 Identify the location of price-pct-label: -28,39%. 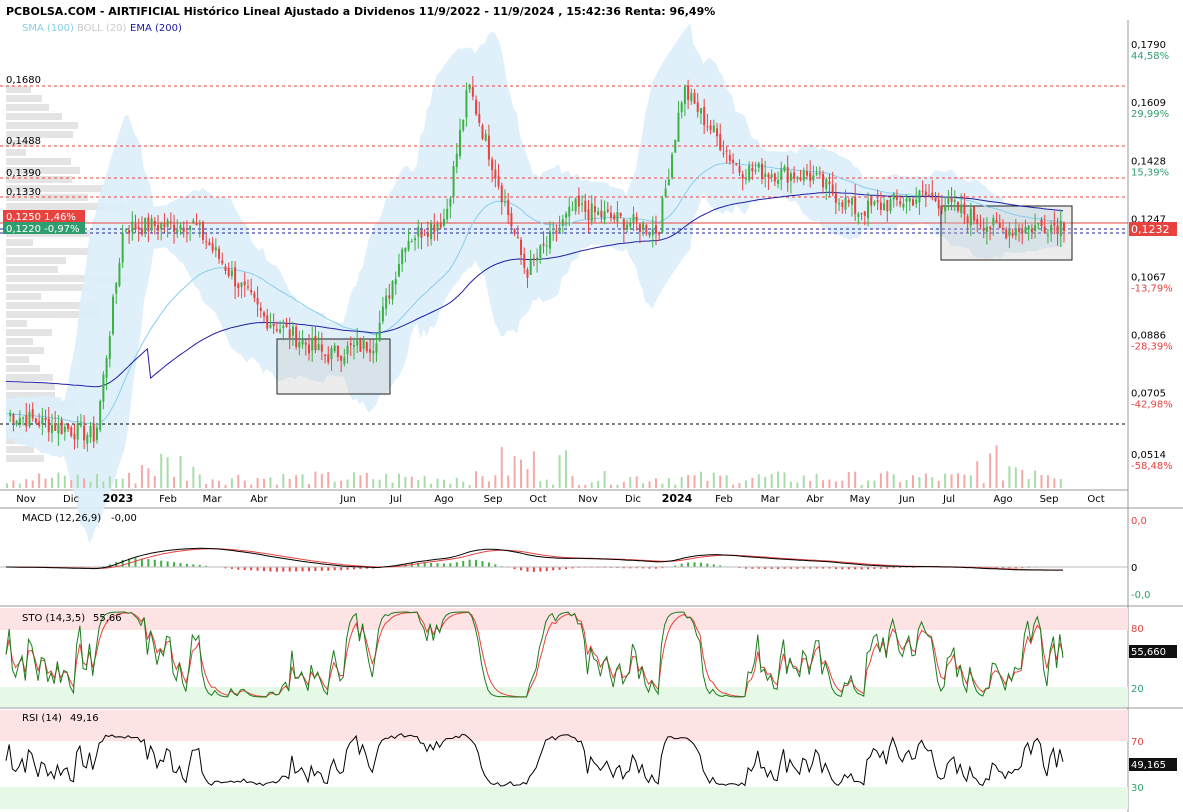
(1152, 346).